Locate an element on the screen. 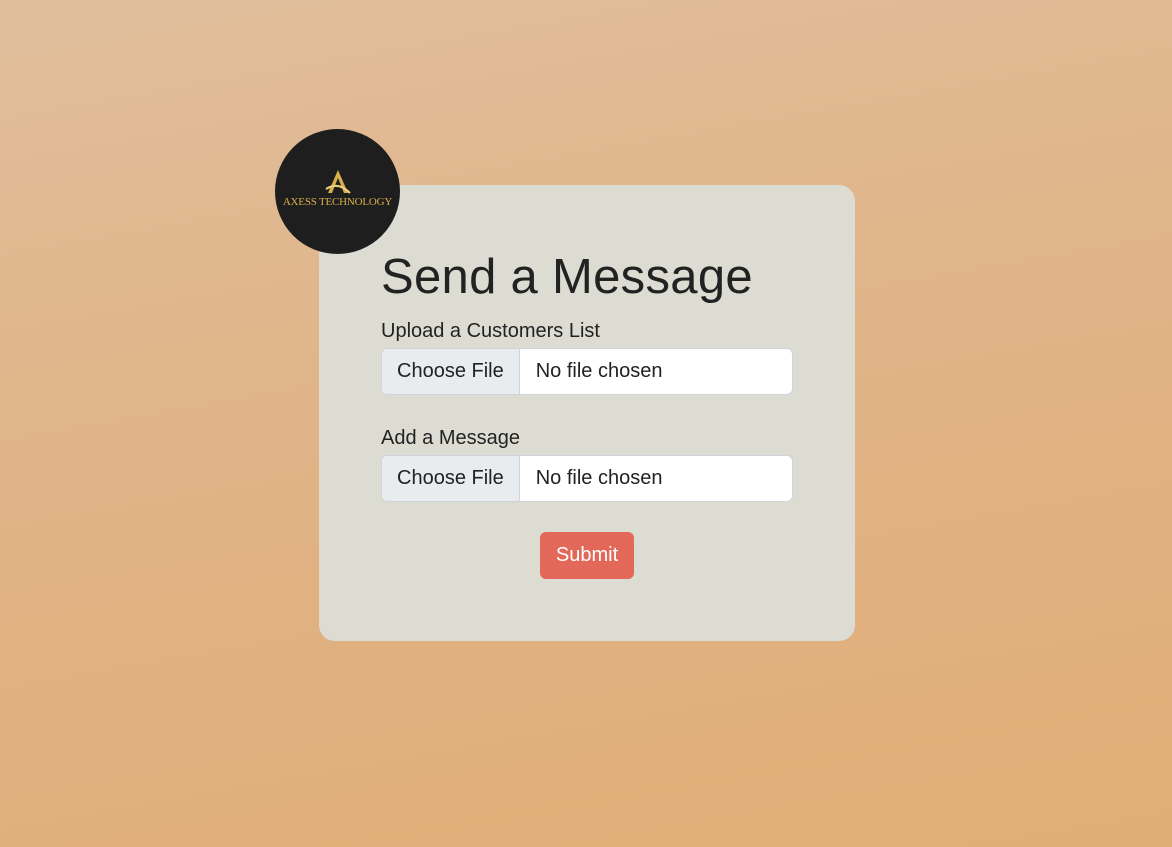 The image size is (1172, 847). customers-list-file-input: Choose File No file chosen is located at coordinates (587, 371).